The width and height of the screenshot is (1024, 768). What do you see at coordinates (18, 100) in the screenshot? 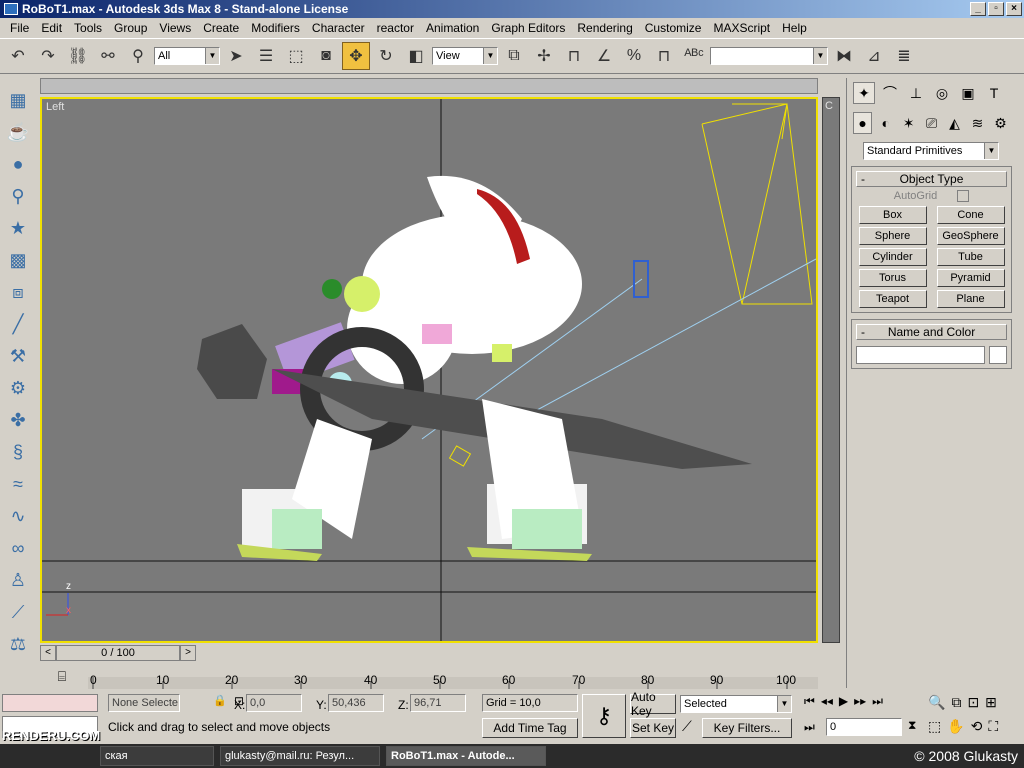
I see `objects-tab-icon: ▦` at bounding box center [18, 100].